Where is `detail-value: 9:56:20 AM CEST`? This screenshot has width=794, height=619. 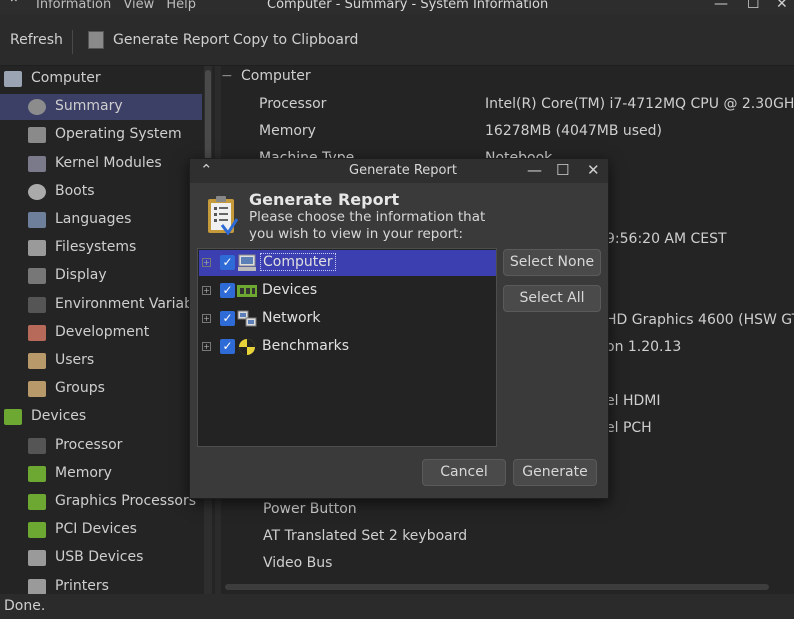 detail-value: 9:56:20 AM CEST is located at coordinates (666, 239).